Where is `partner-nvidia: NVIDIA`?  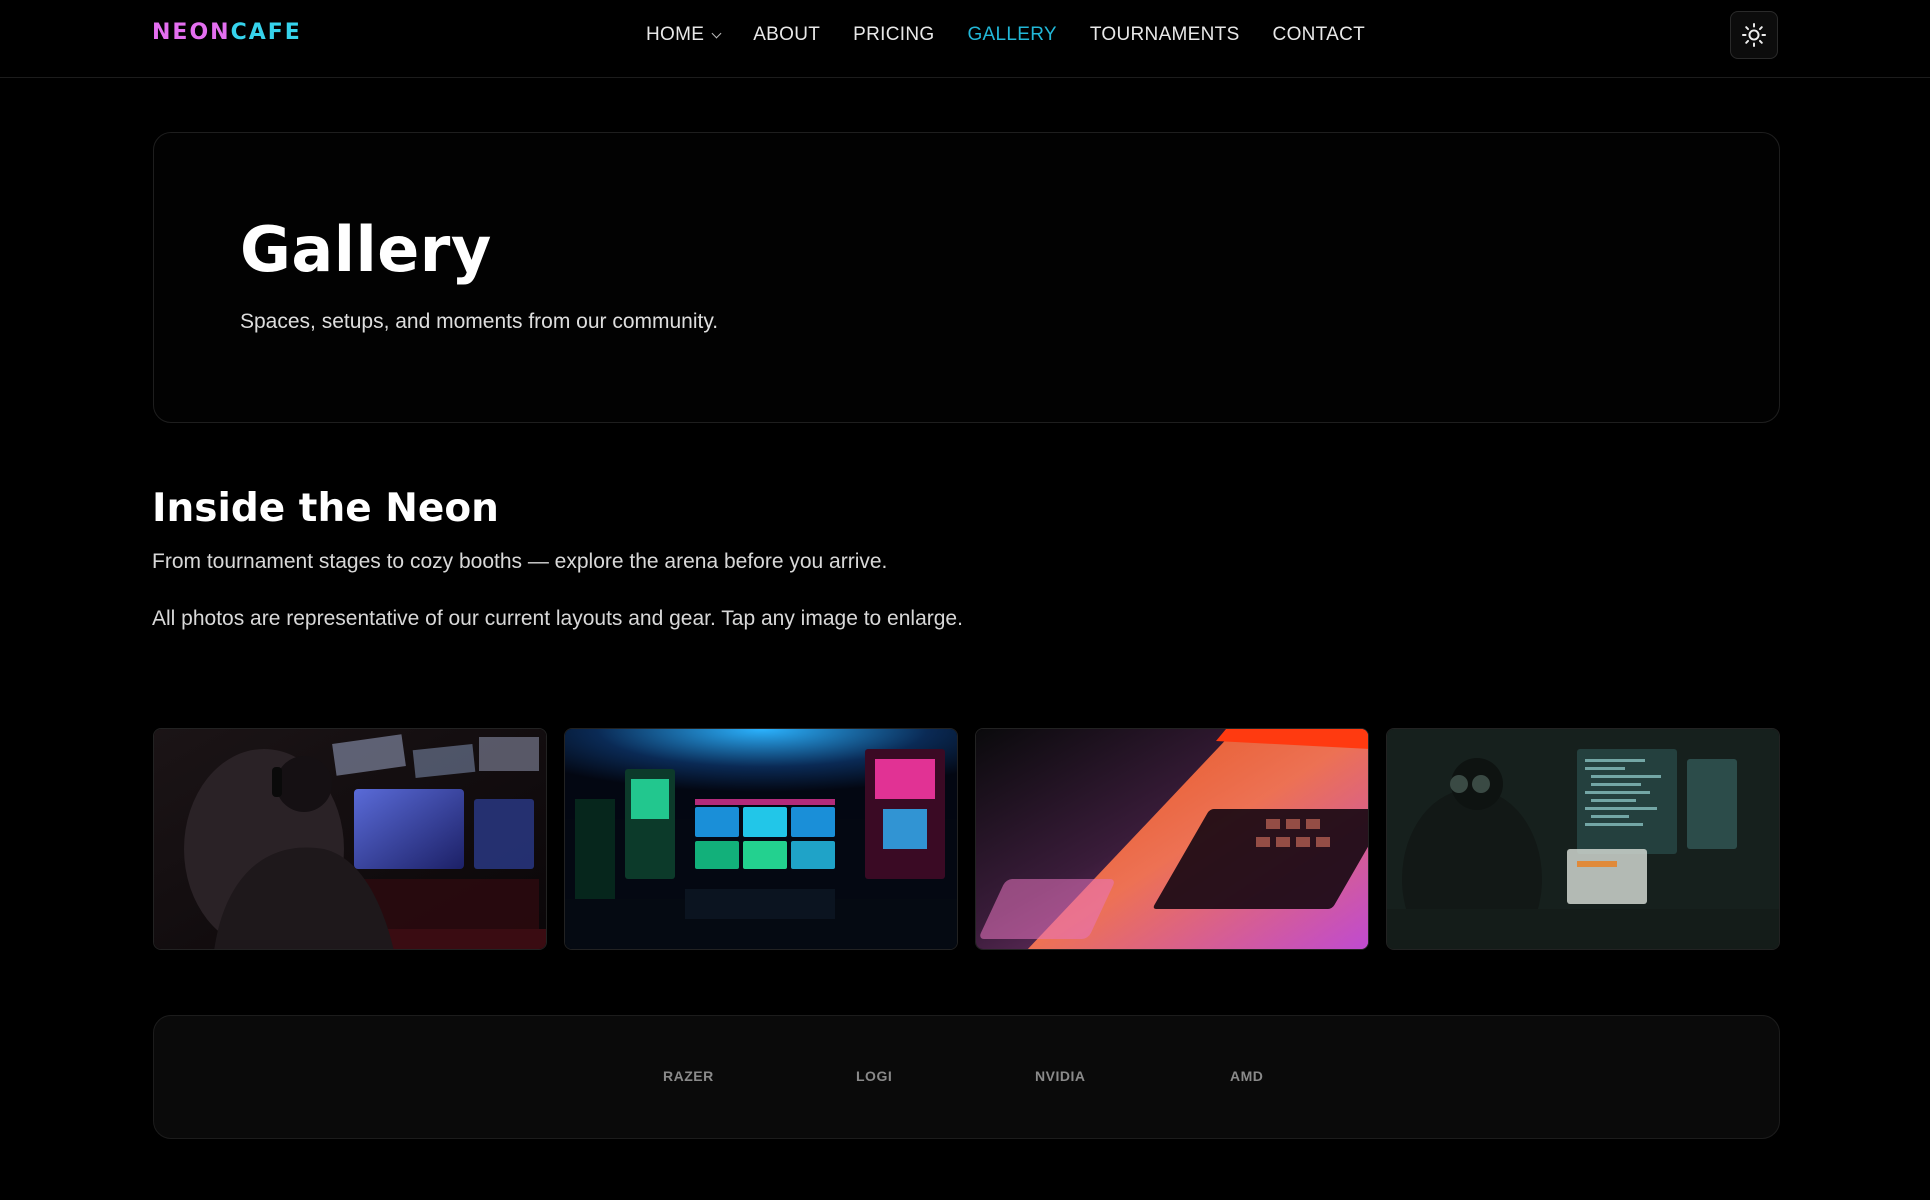 partner-nvidia: NVIDIA is located at coordinates (1060, 1076).